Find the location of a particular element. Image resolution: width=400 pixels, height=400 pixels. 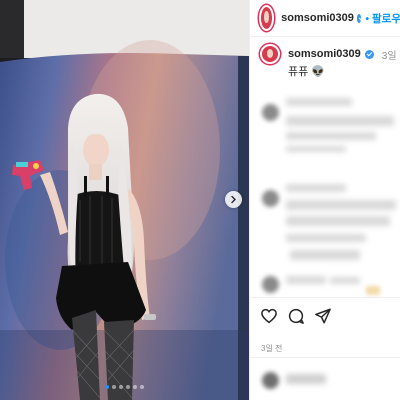

post-date: 3일 전 is located at coordinates (271, 348).